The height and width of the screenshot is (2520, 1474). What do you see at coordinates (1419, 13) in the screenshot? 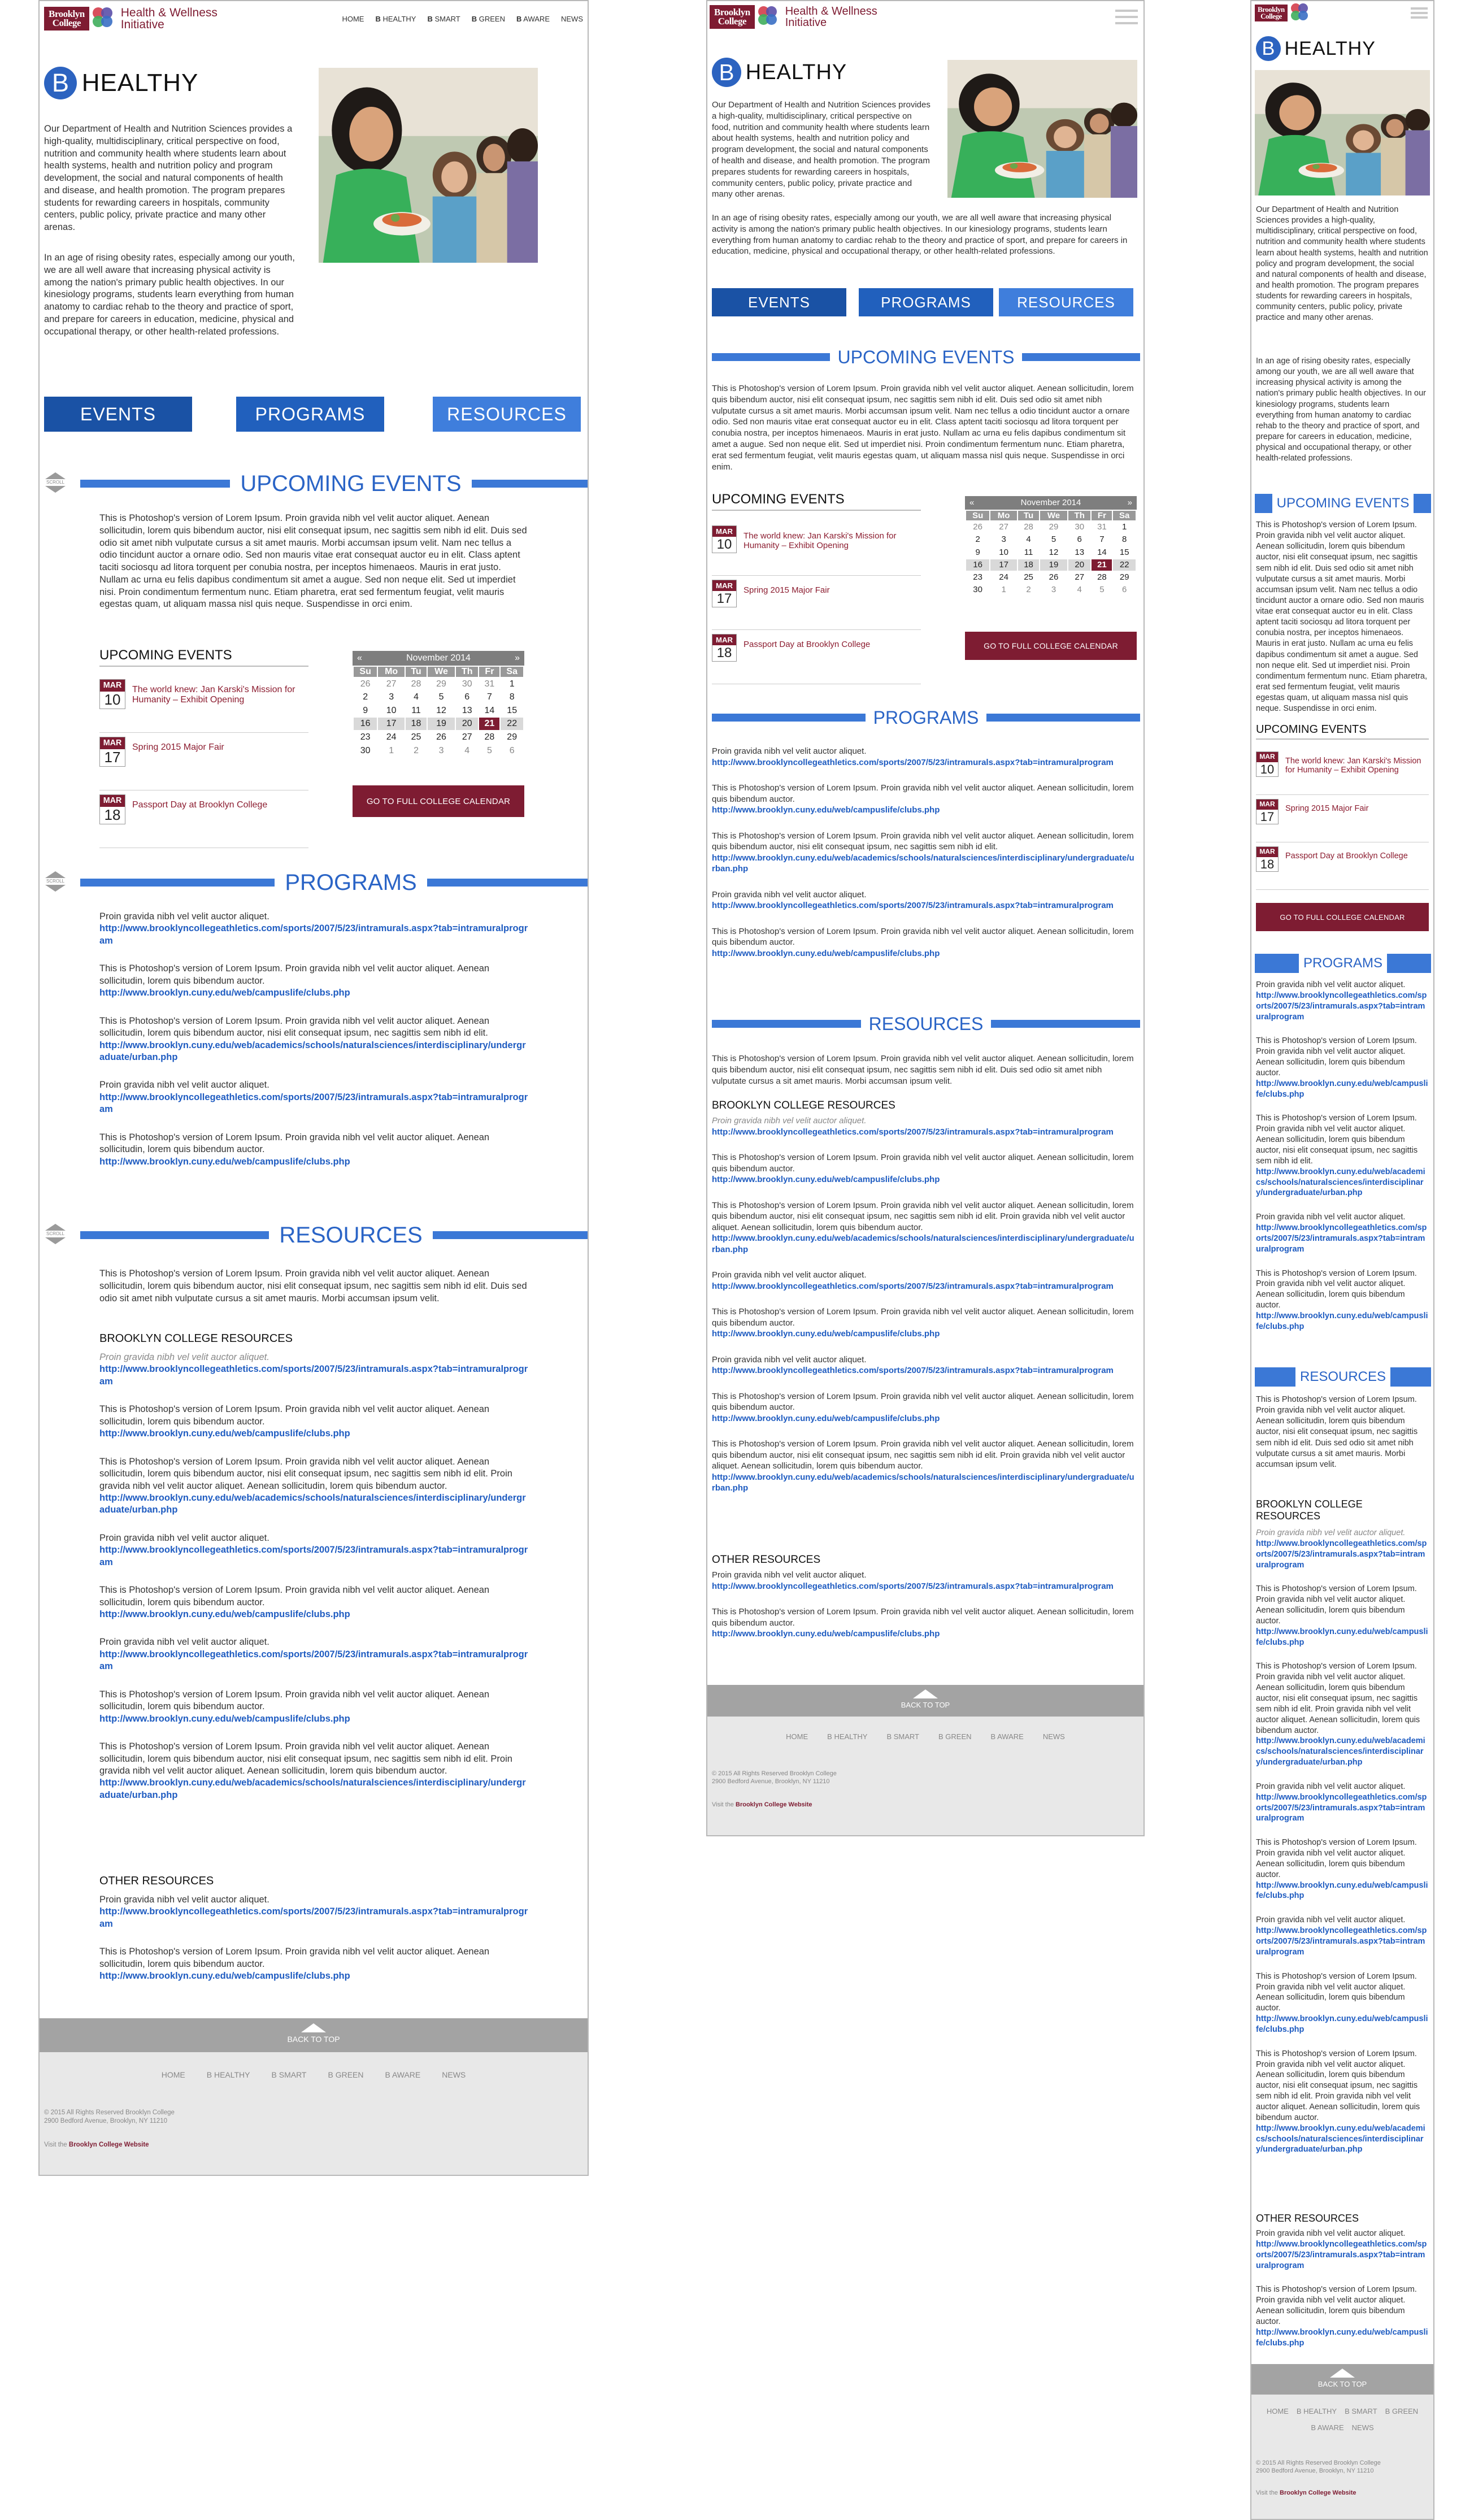
I see `hamburger-icon` at bounding box center [1419, 13].